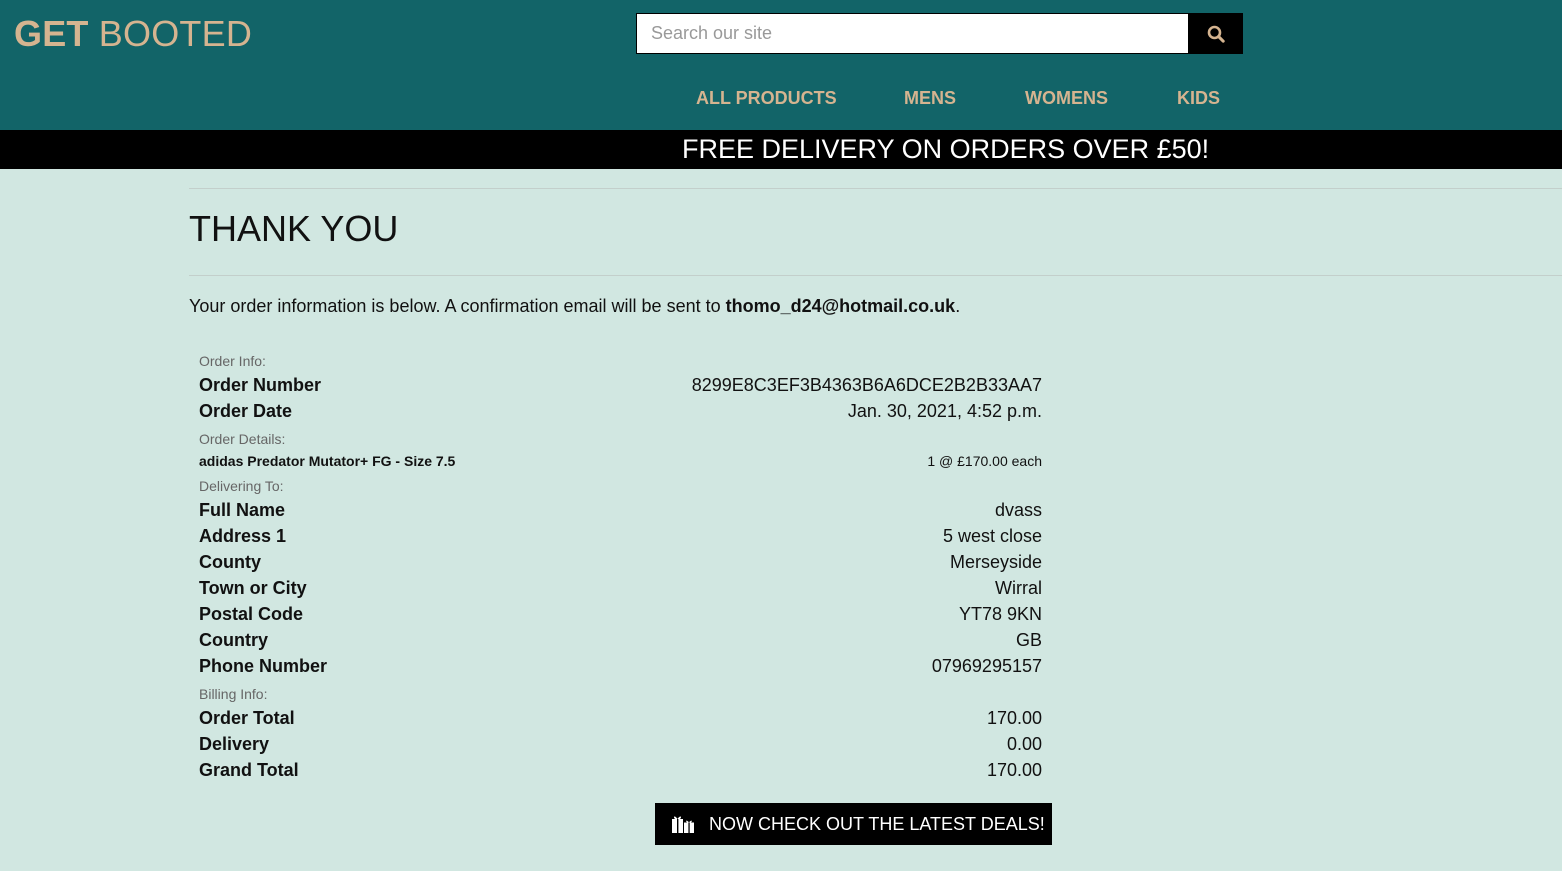 This screenshot has width=1562, height=871. What do you see at coordinates (233, 694) in the screenshot?
I see `billing-info-label: Billing Info:` at bounding box center [233, 694].